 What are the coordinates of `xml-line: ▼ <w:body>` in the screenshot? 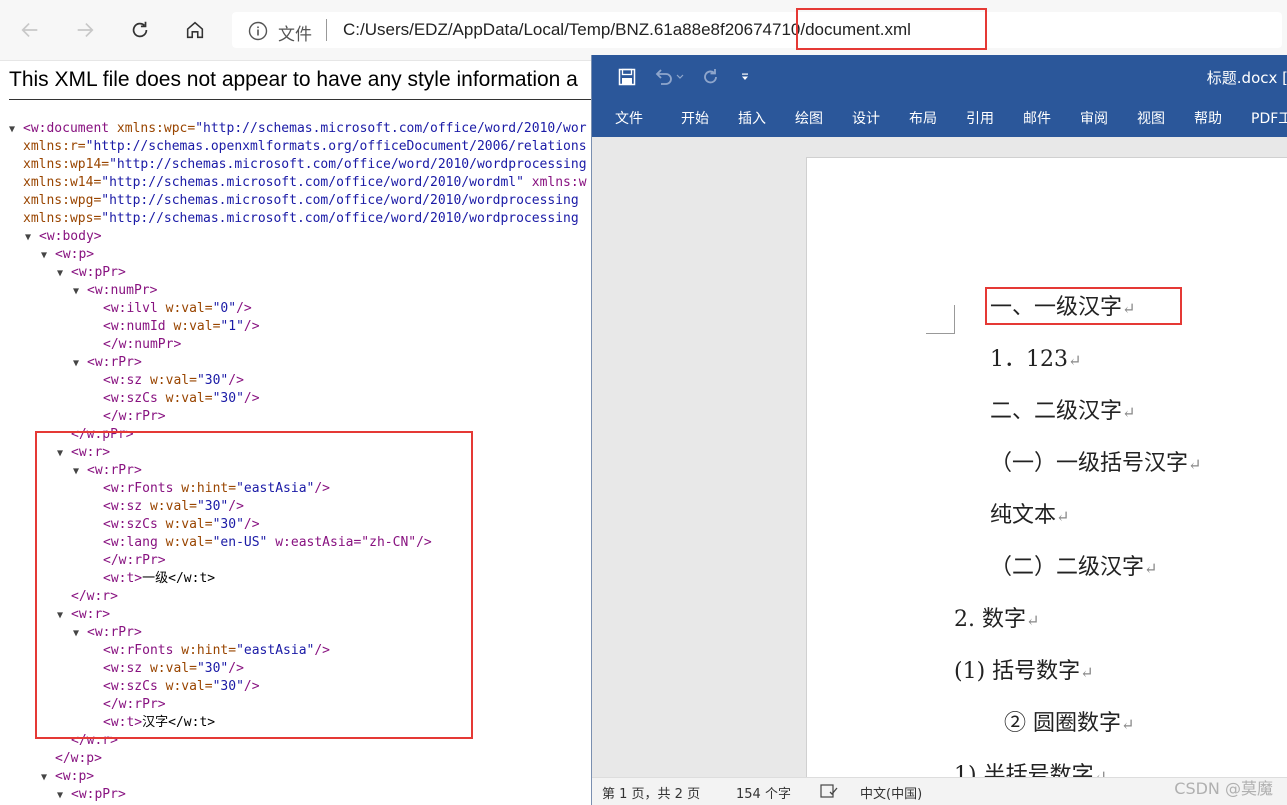 It's located at (63, 237).